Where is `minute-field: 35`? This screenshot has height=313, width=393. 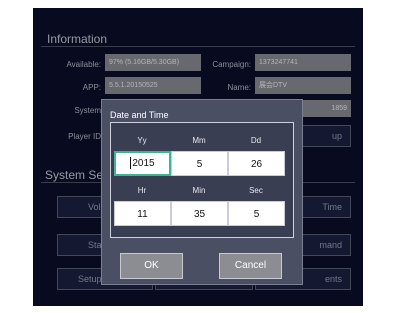
minute-field: 35 is located at coordinates (199, 213).